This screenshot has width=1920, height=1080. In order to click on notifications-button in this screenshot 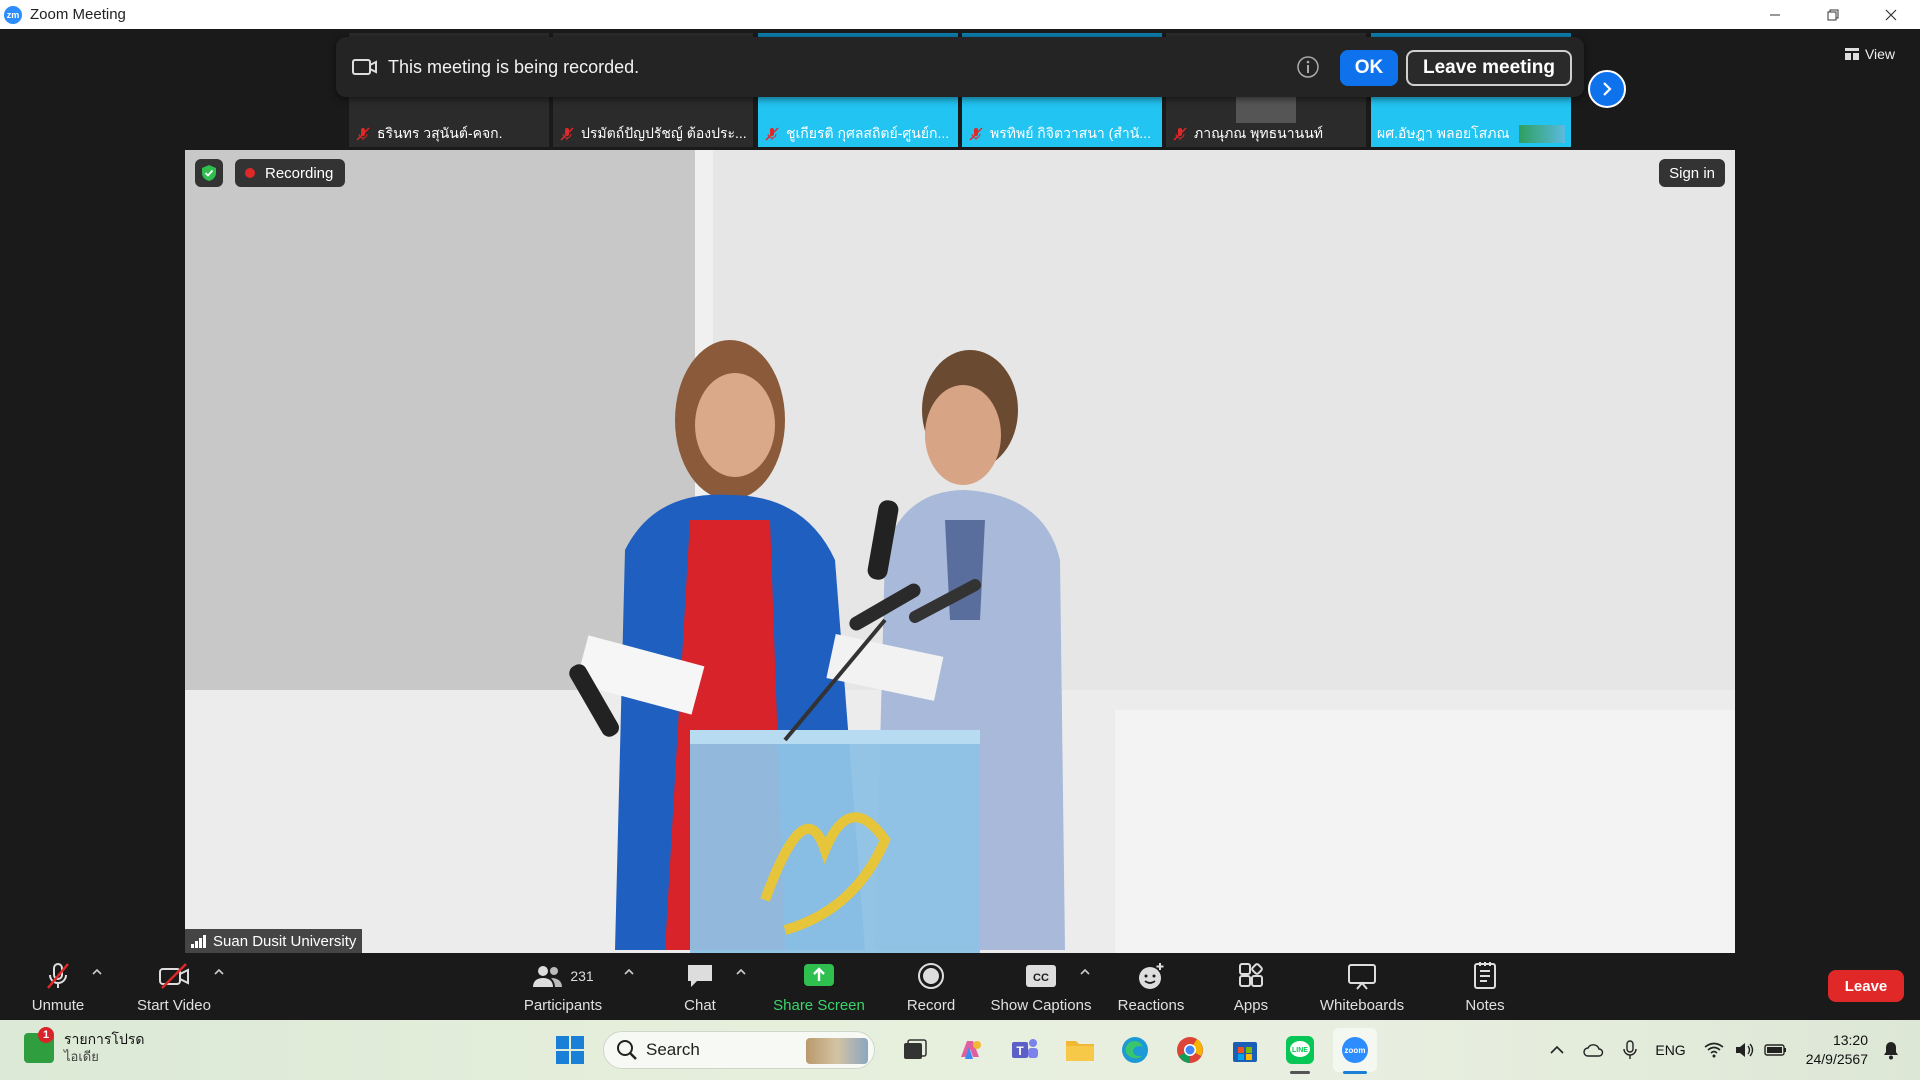, I will do `click(1891, 1050)`.